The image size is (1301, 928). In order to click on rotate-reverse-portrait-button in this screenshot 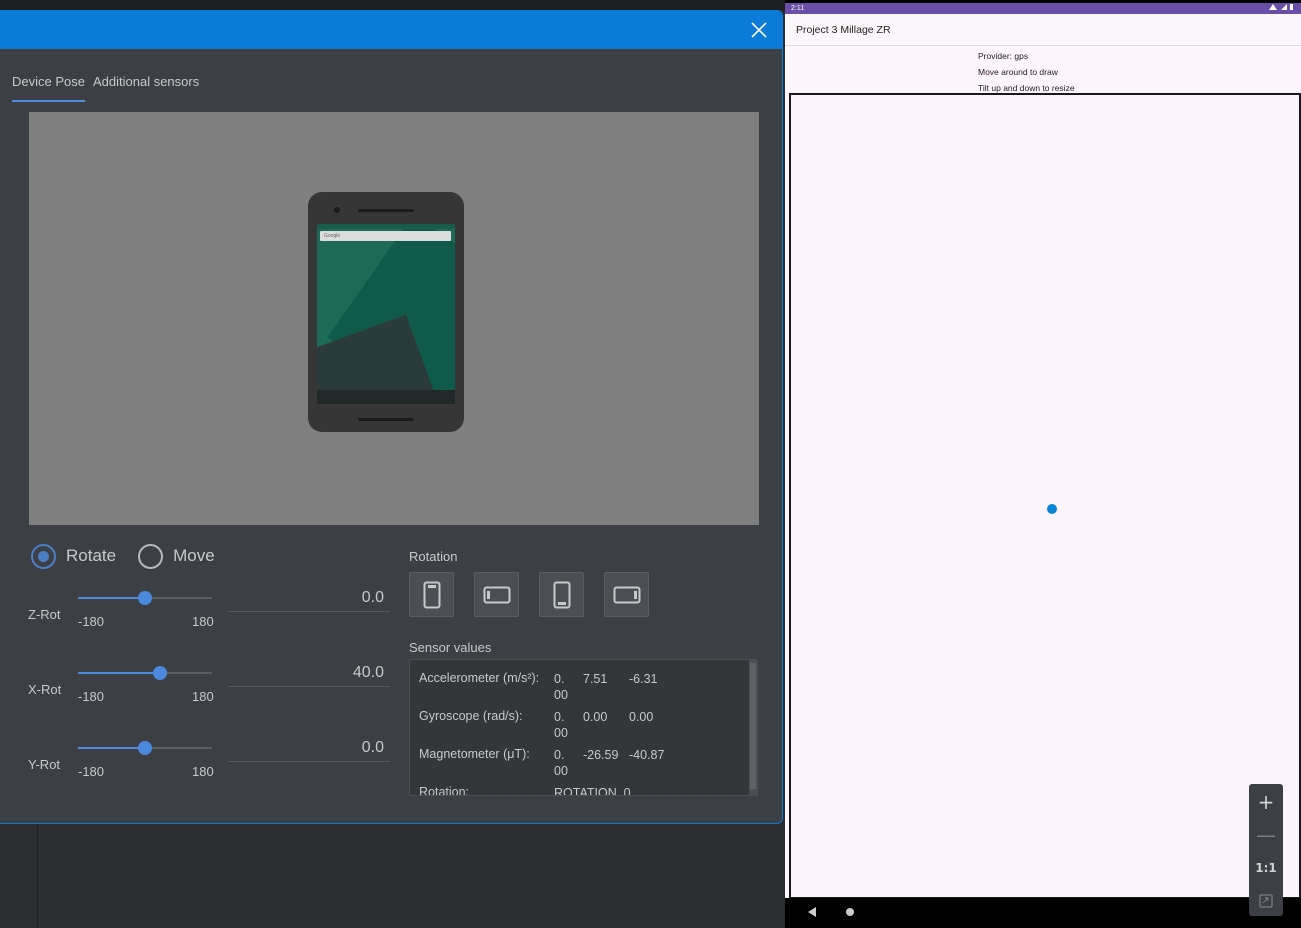, I will do `click(561, 594)`.